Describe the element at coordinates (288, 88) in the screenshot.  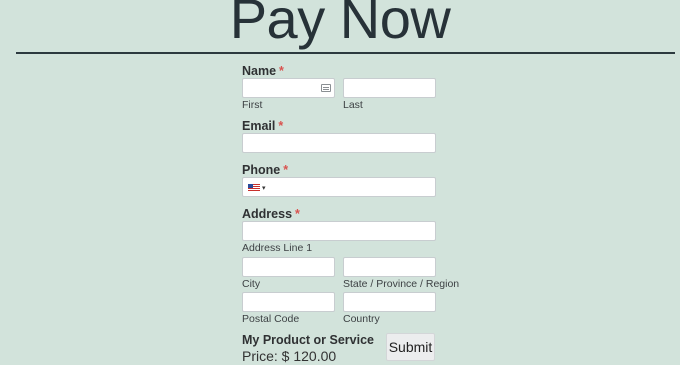
I see `first-name-input` at that location.